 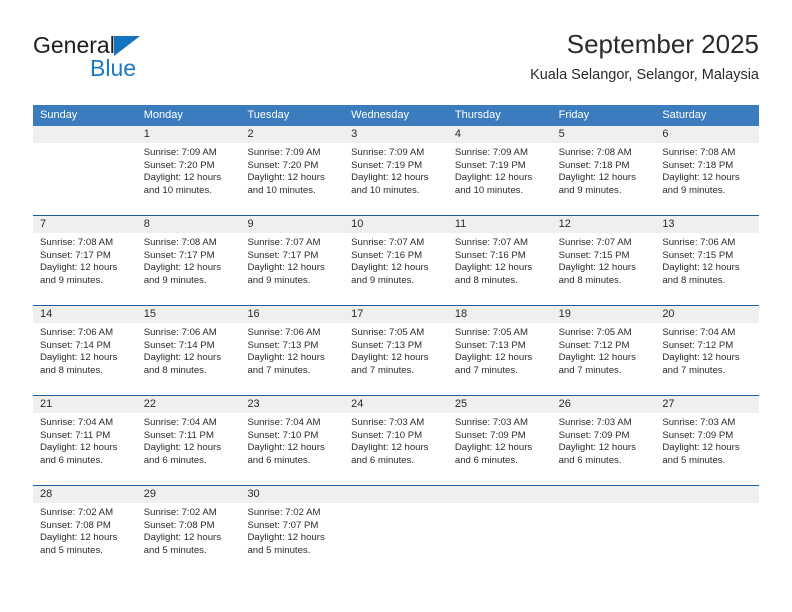 I want to click on sunset-text: Sunset: 7:18 PM, so click(x=698, y=165).